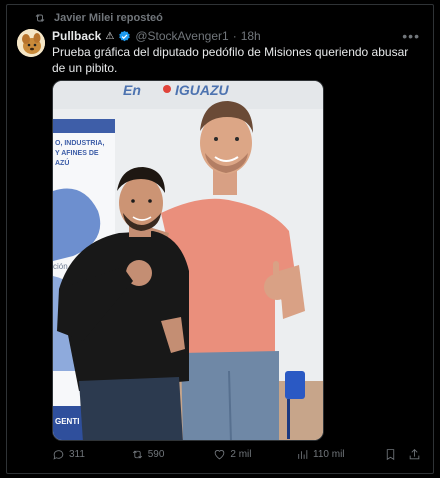 The image size is (440, 478). I want to click on like-count: 2 mil, so click(241, 454).